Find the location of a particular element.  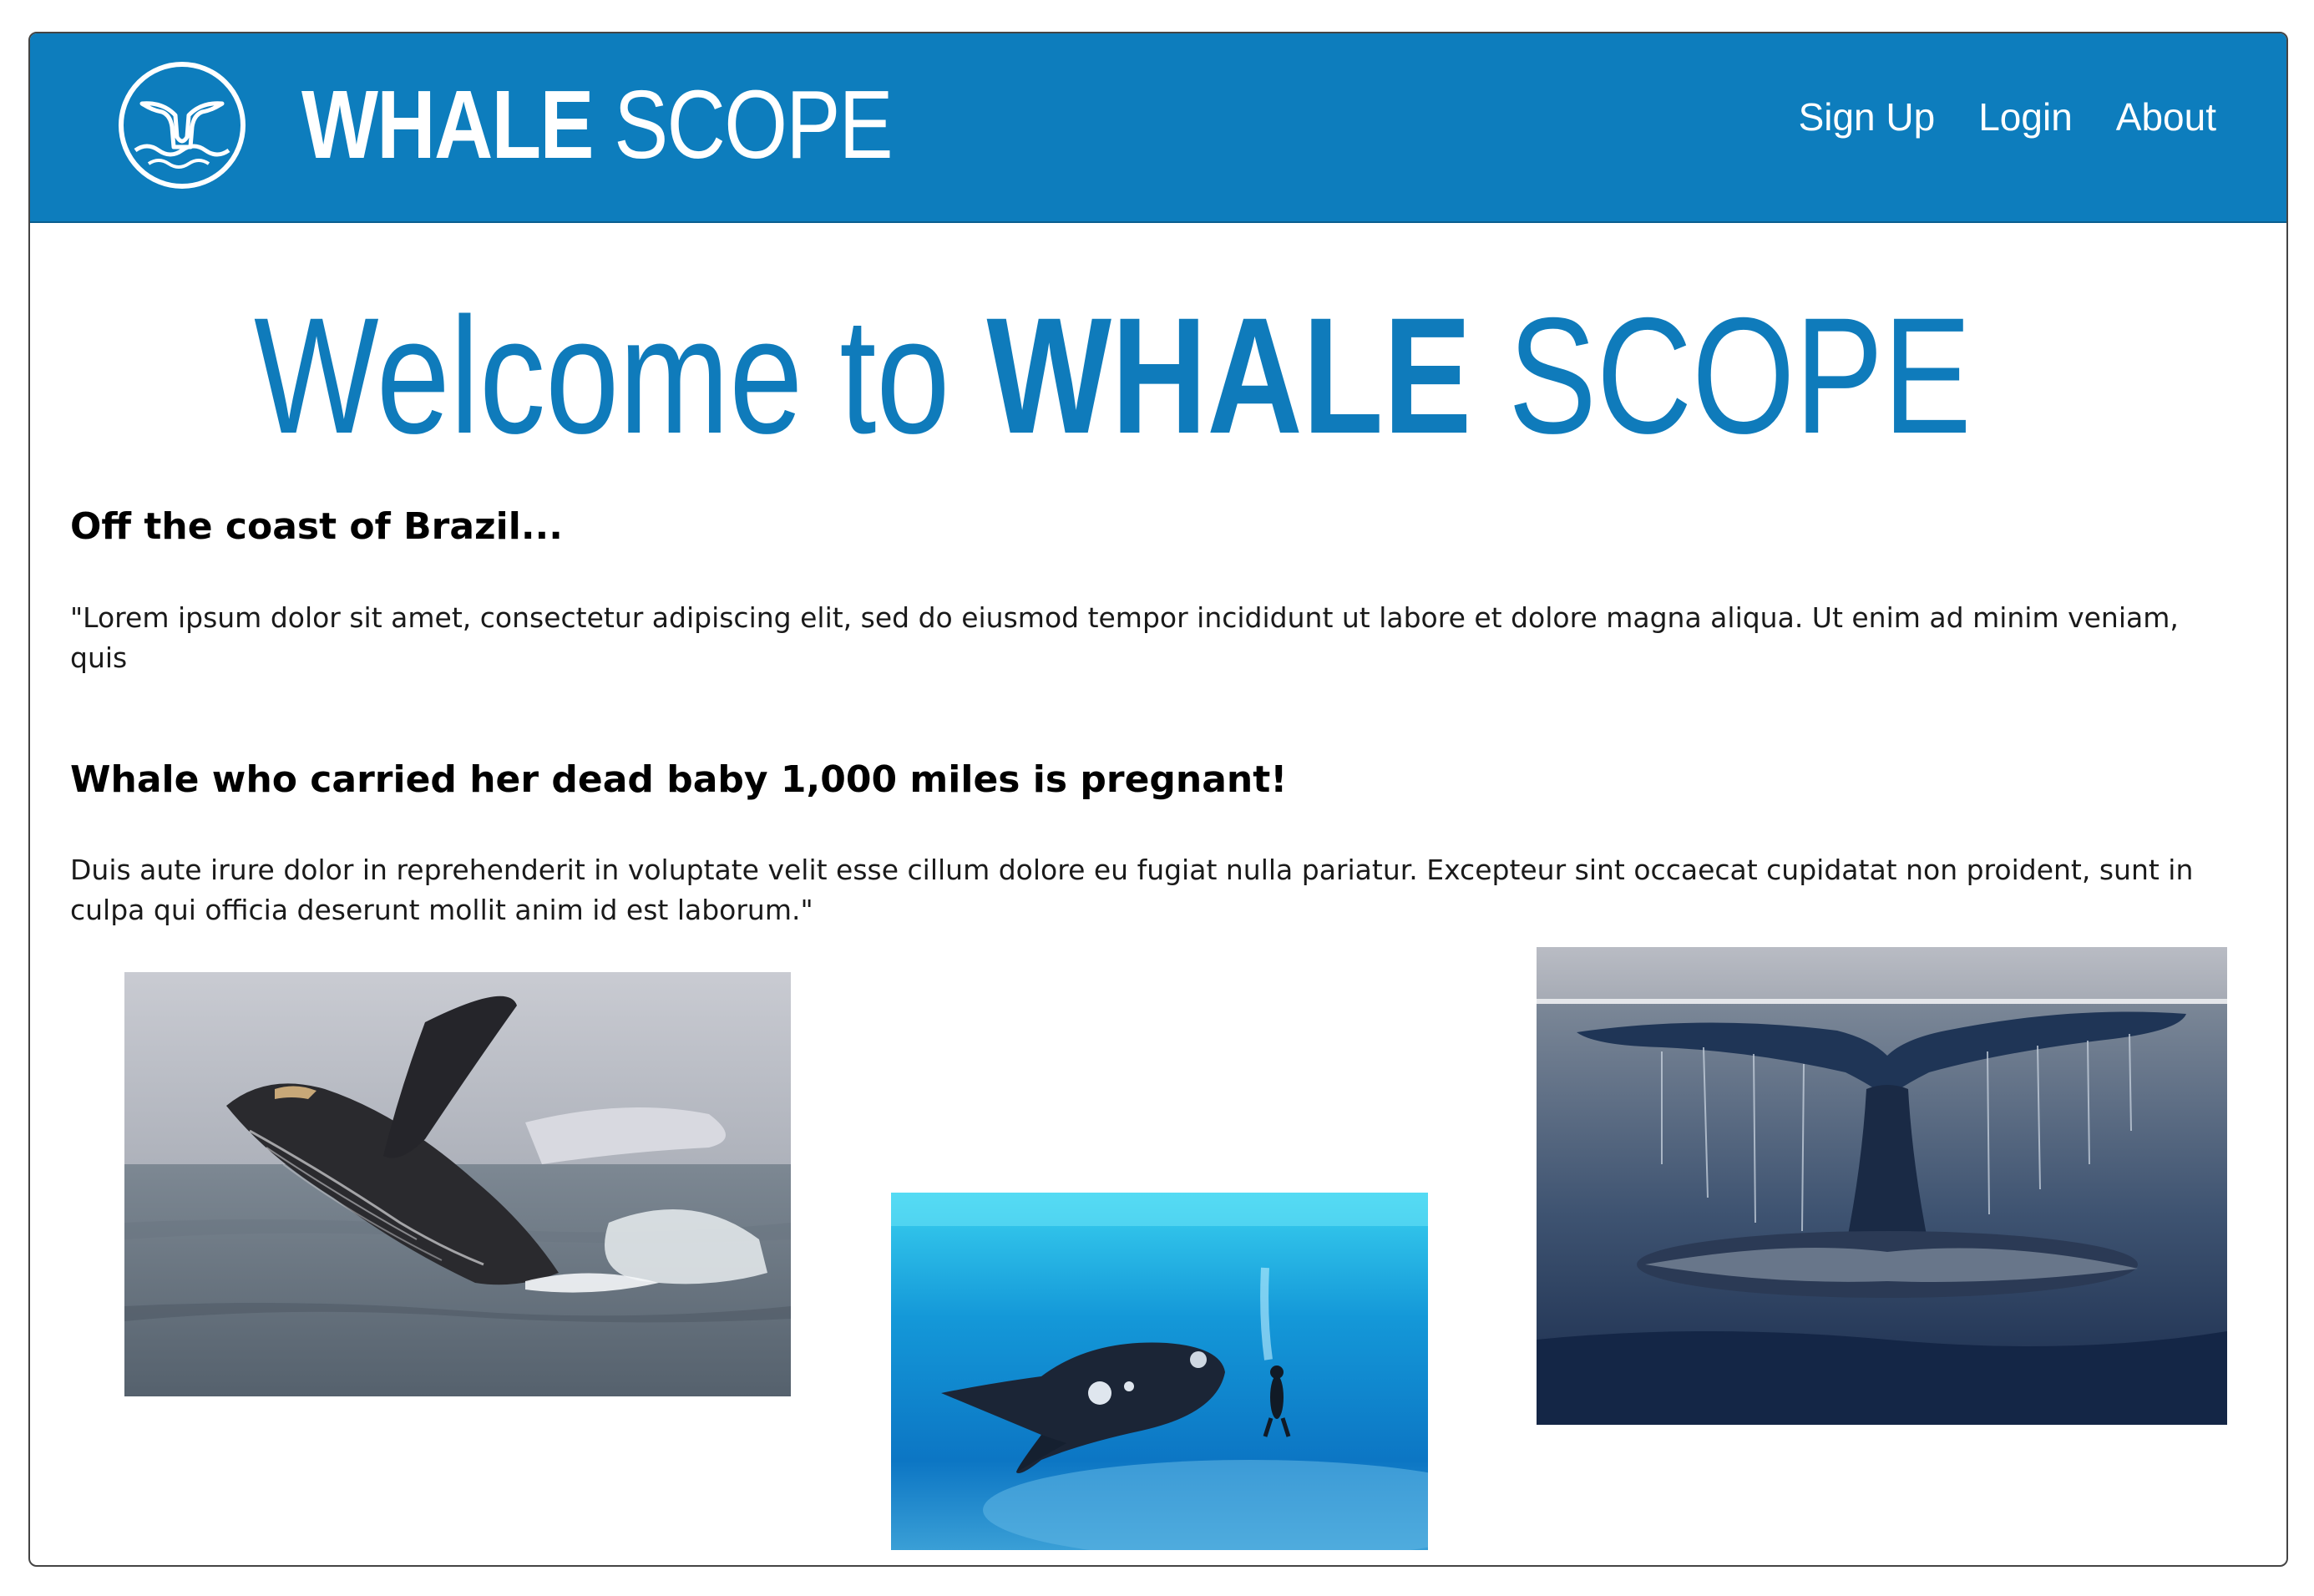

welcome-brand-light: SCOPE is located at coordinates (1722, 376).